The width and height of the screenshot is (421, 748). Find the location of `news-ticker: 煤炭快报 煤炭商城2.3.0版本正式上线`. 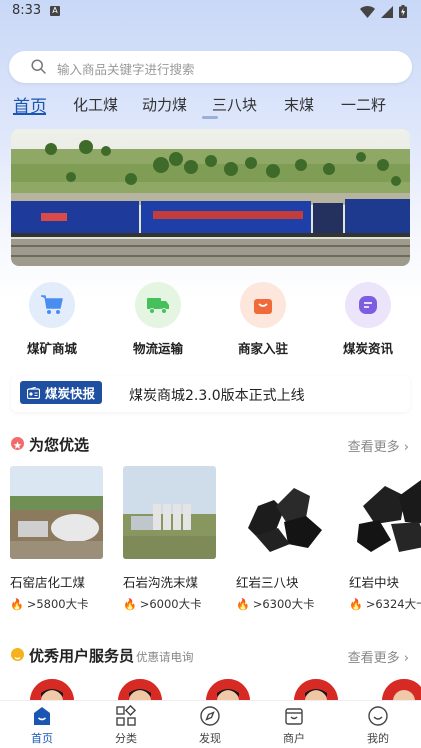

news-ticker: 煤炭快报 煤炭商城2.3.0版本正式上线 is located at coordinates (210, 394).